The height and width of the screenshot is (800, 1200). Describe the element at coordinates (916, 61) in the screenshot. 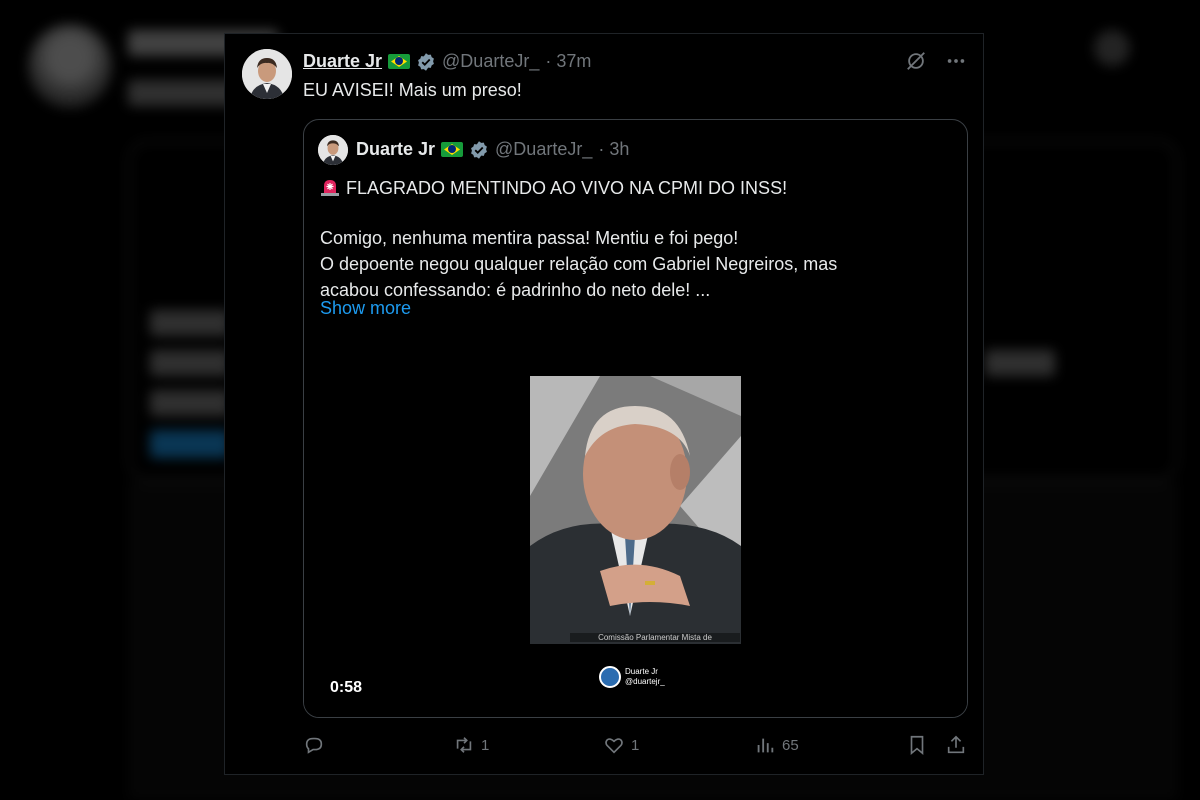

I see `grok-icon` at that location.